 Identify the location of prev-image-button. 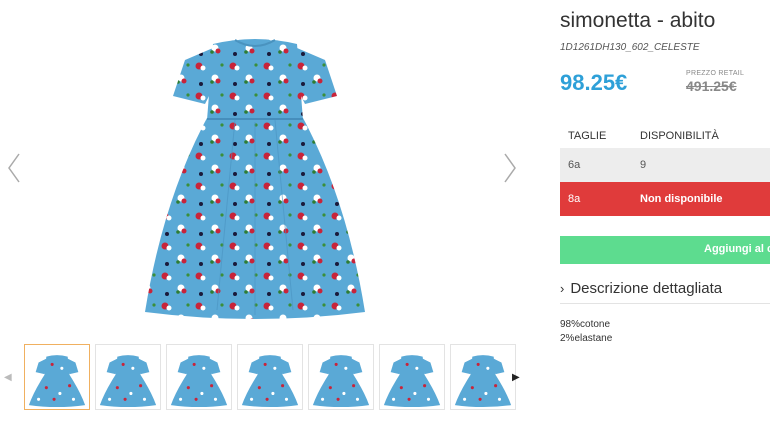
(14, 168).